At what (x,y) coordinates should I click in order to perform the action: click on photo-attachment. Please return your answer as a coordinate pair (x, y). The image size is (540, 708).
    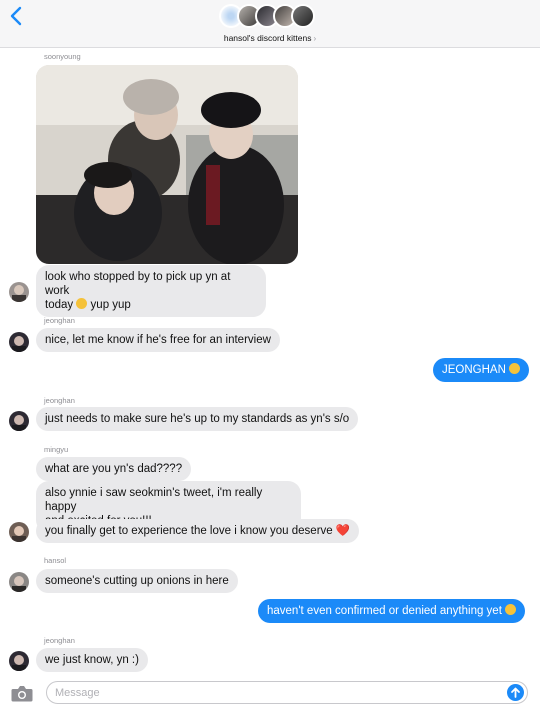
    Looking at the image, I should click on (167, 164).